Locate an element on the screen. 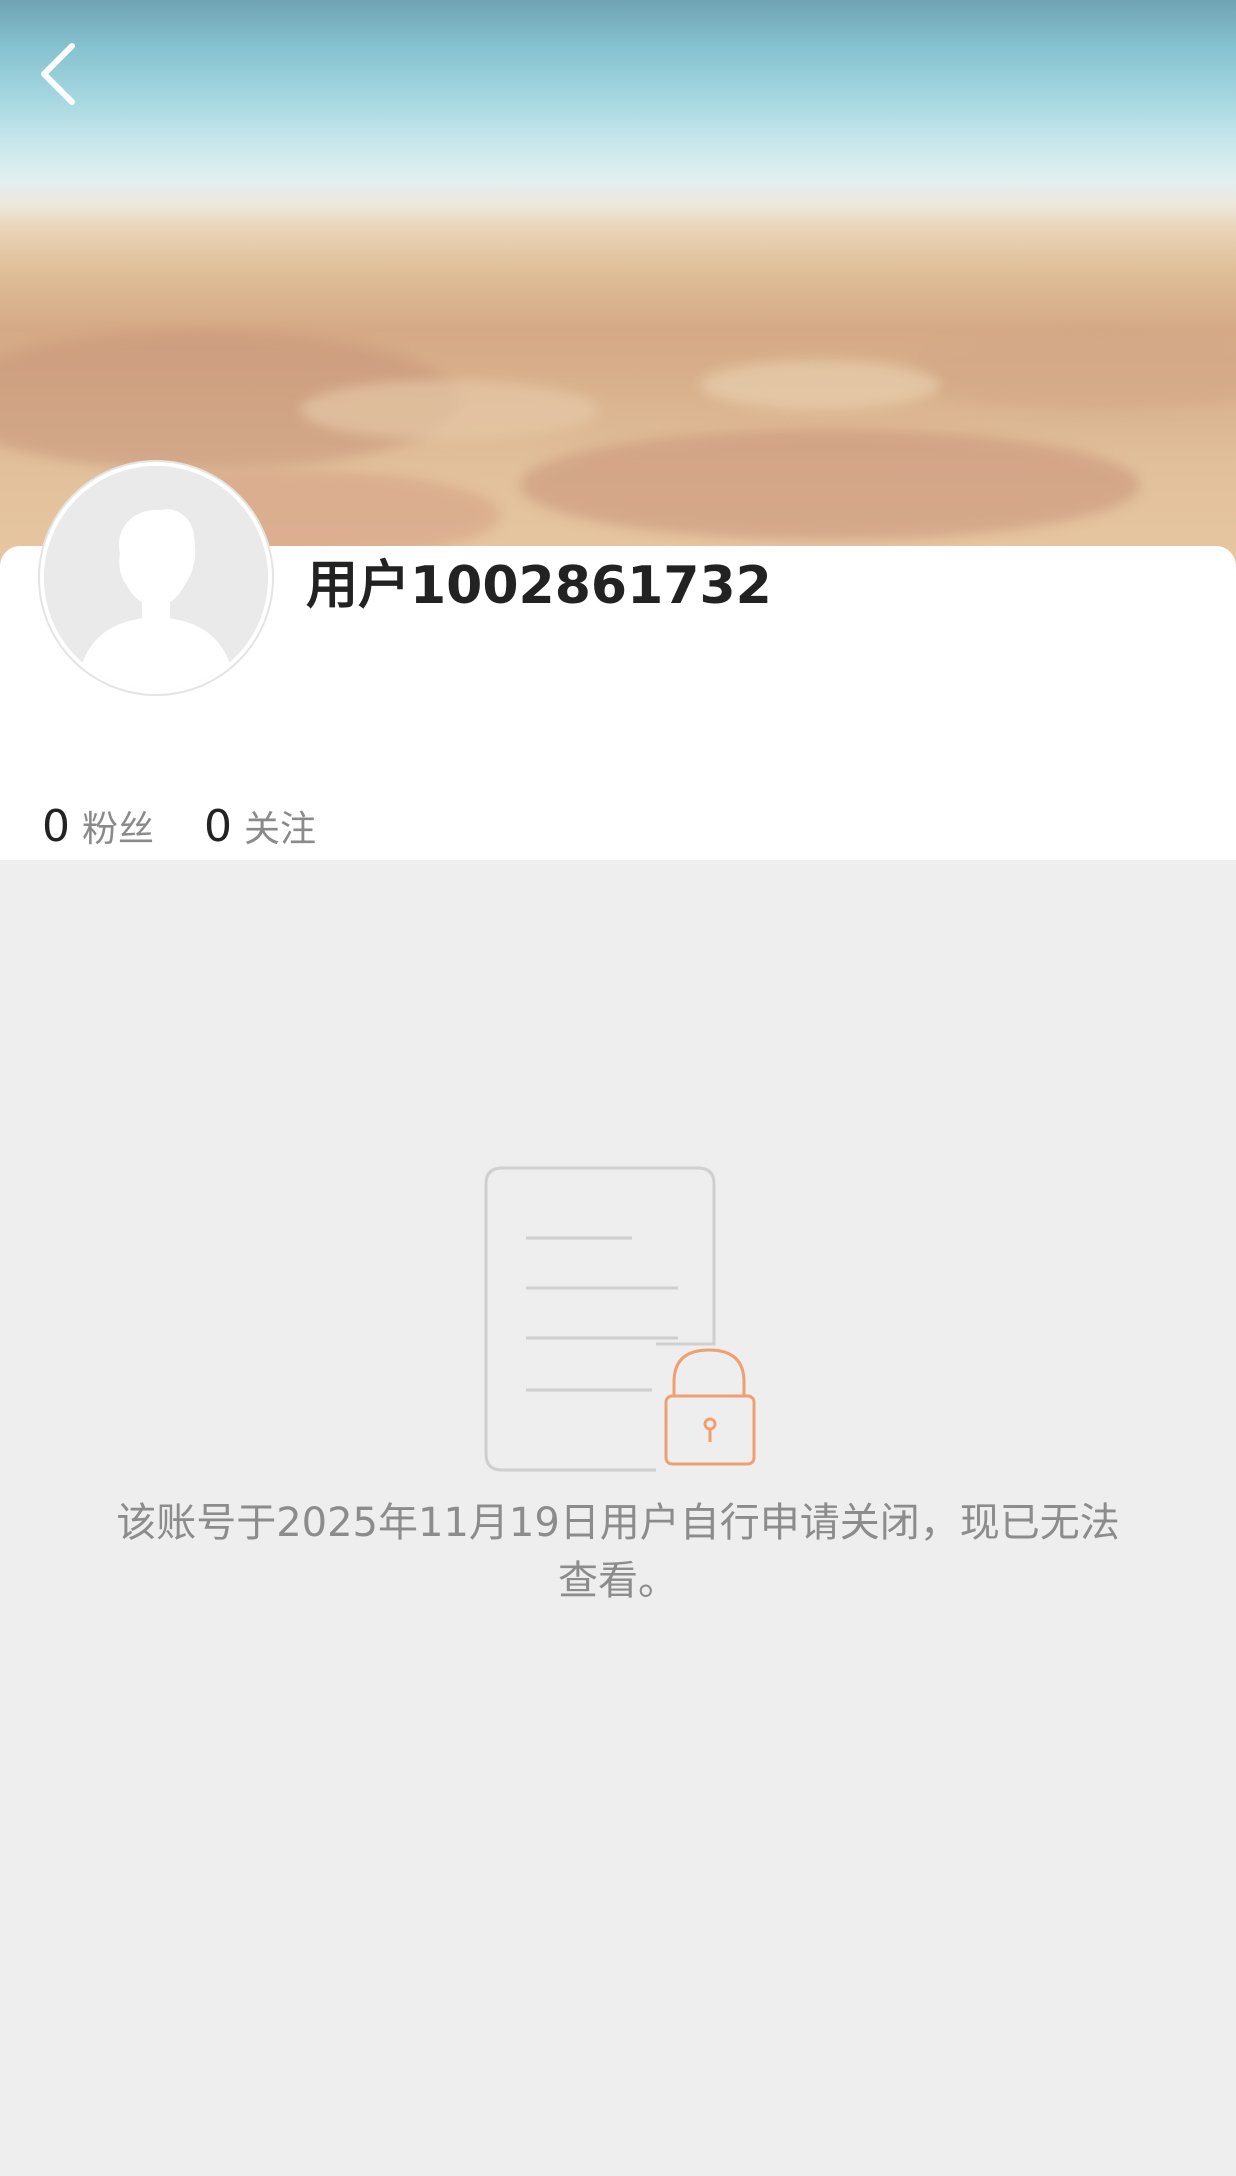 The height and width of the screenshot is (2176, 1236). profile-stats: 0 粉丝 0 关注 is located at coordinates (204, 831).